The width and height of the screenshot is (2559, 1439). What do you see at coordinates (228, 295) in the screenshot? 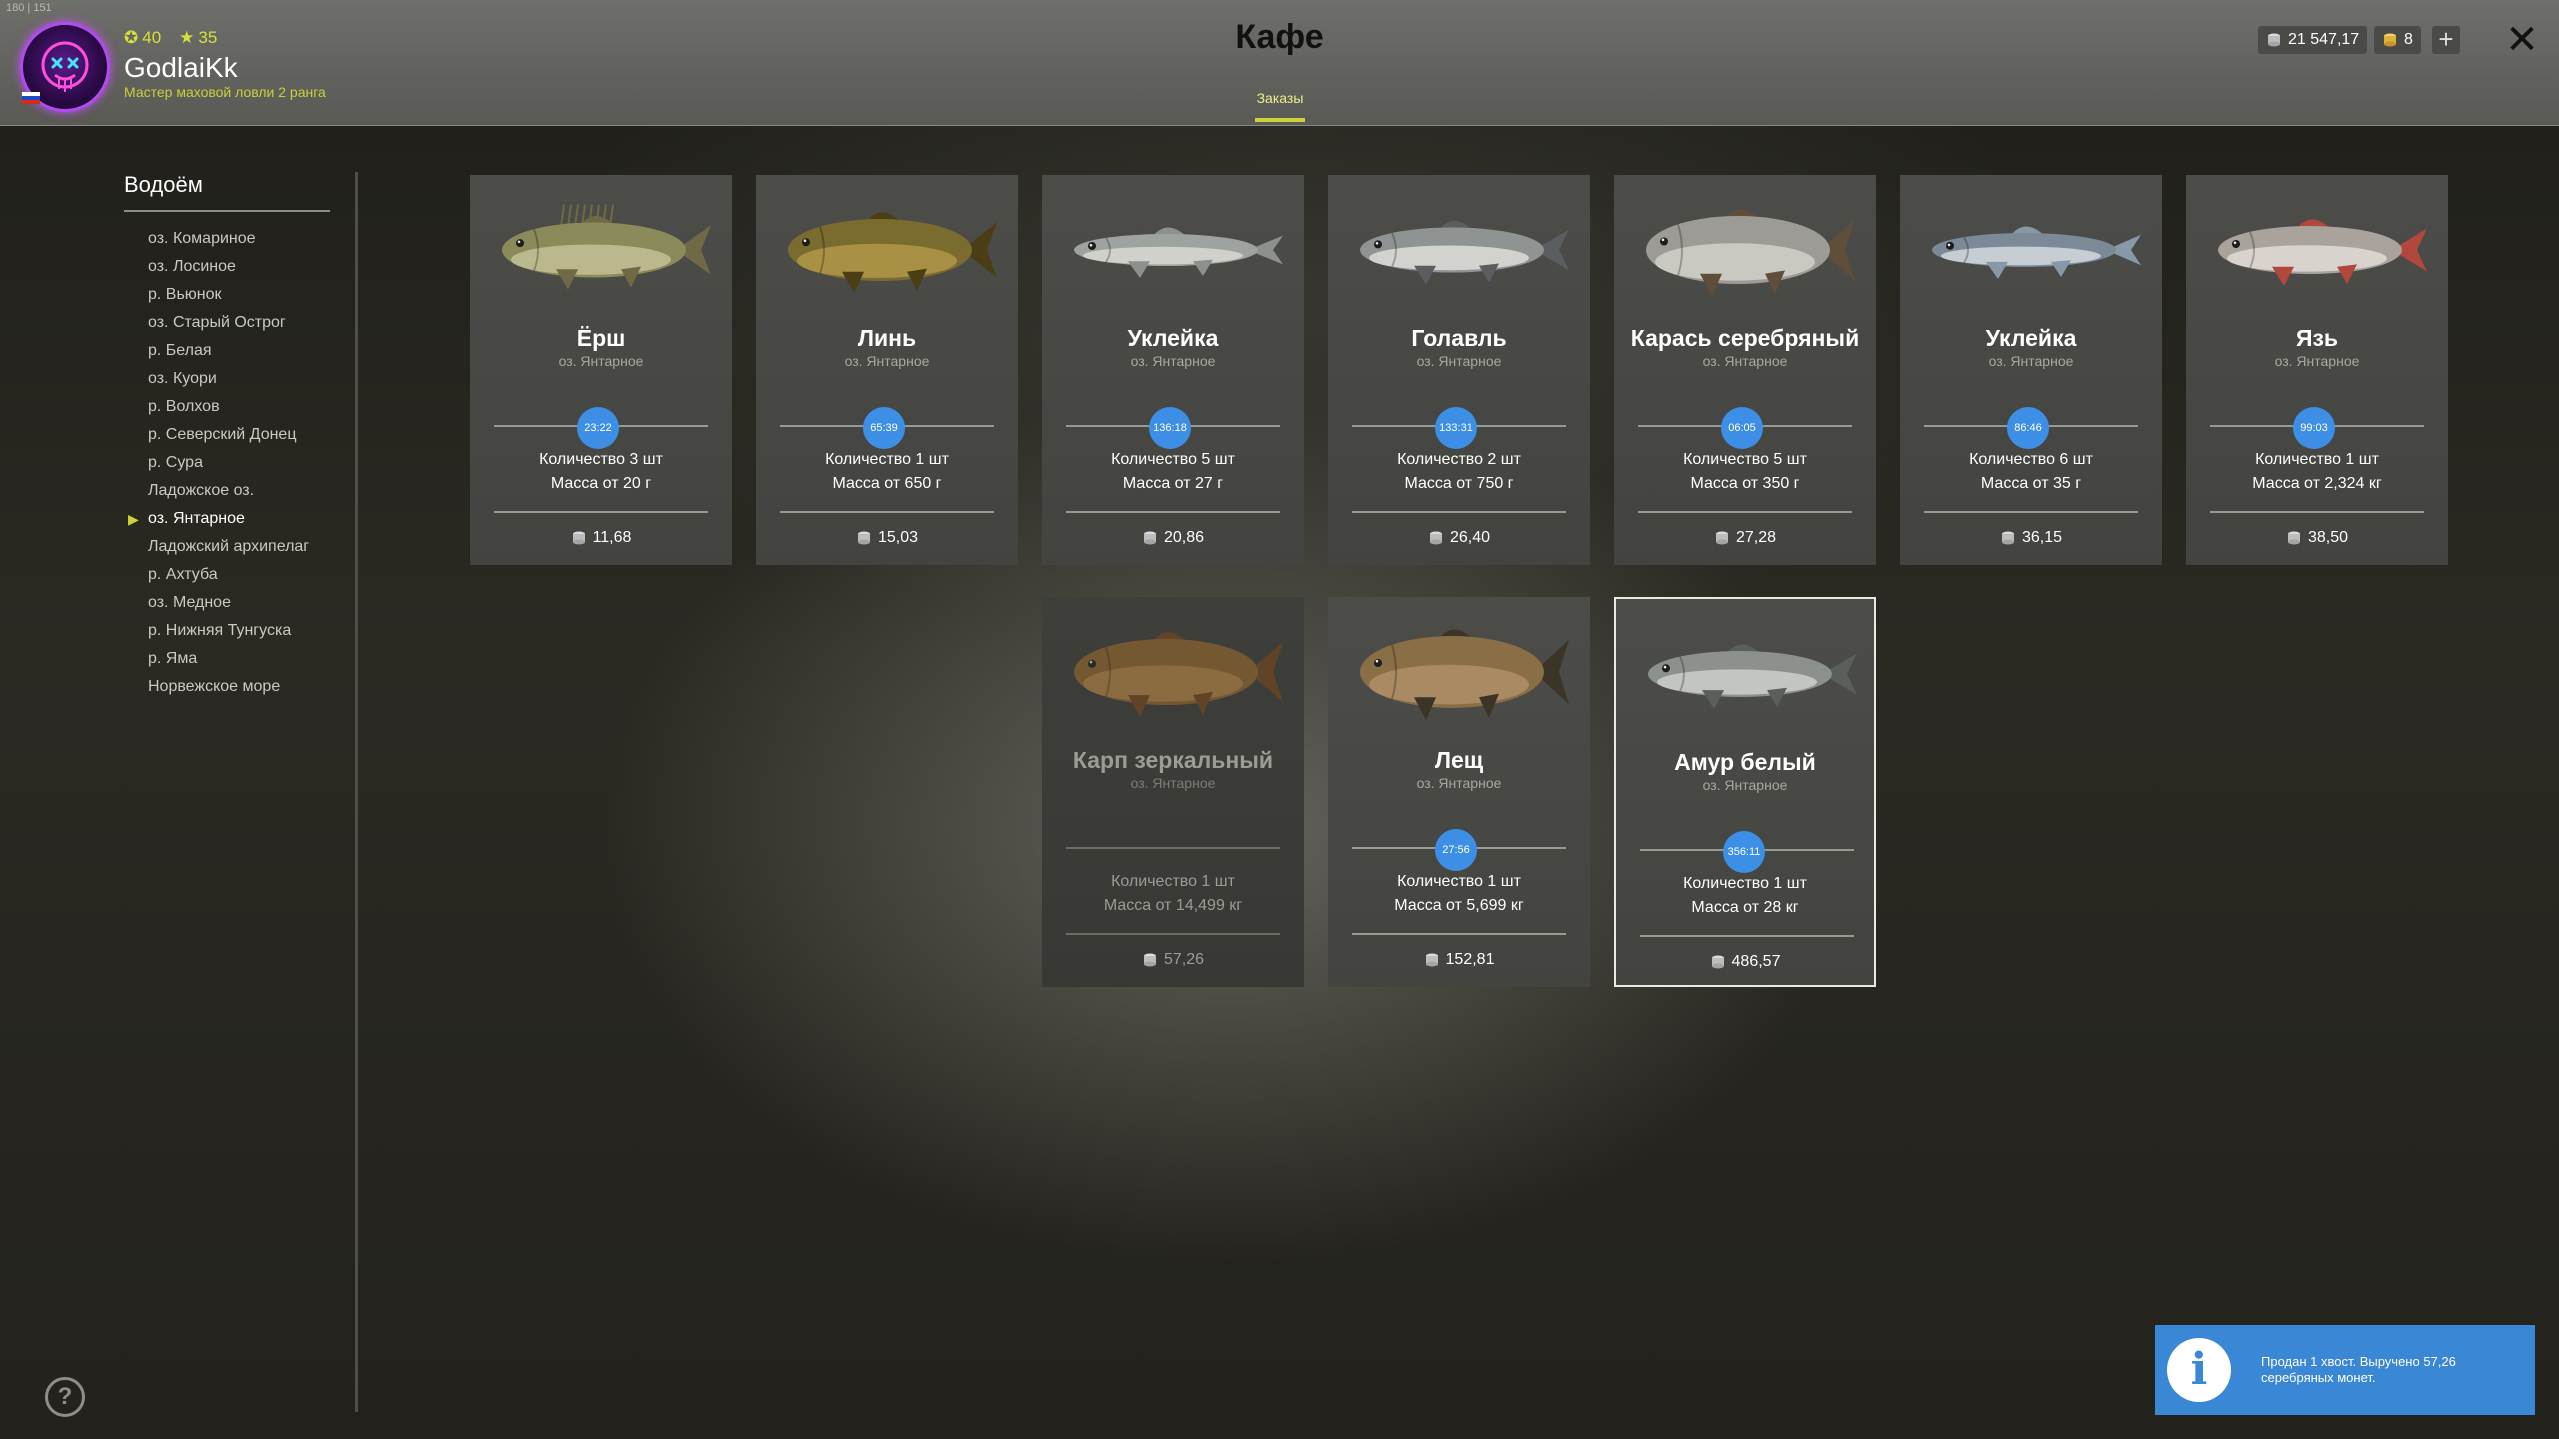
I see `sidebar-item: ▶р. Вьюнок` at bounding box center [228, 295].